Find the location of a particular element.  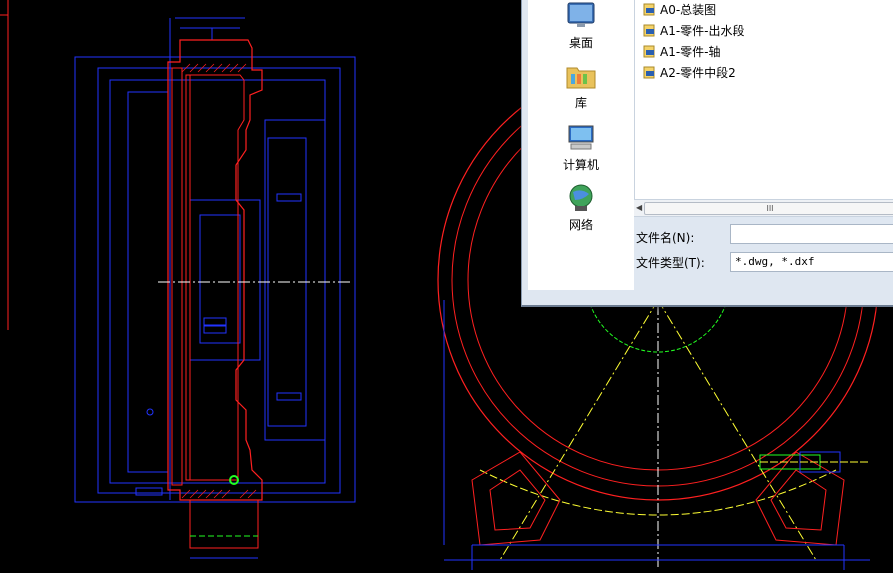

scroll-left-arrow-icon: ◀ is located at coordinates (639, 207).